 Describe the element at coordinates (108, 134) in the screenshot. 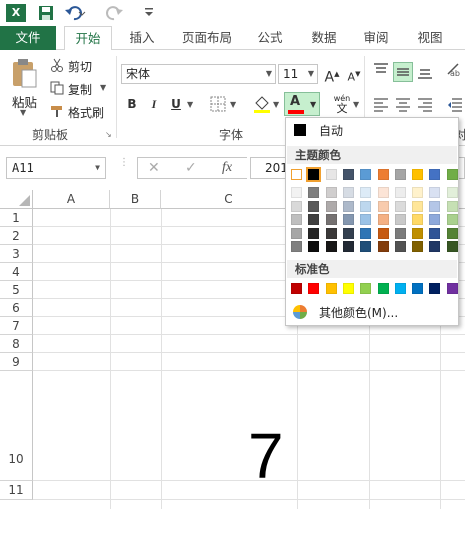

I see `clipboard-launcher-icon: ↘` at that location.